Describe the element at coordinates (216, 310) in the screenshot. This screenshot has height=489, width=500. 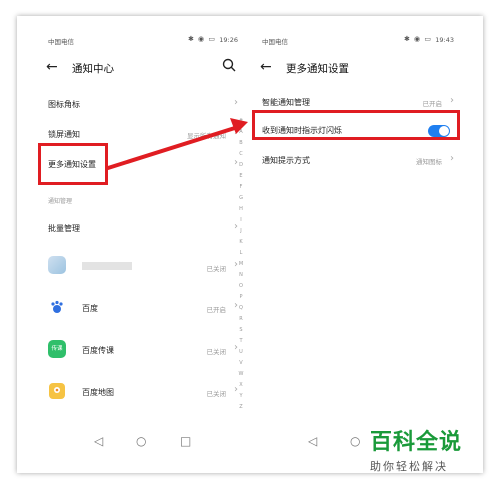
I see `app-status: 已开启` at that location.